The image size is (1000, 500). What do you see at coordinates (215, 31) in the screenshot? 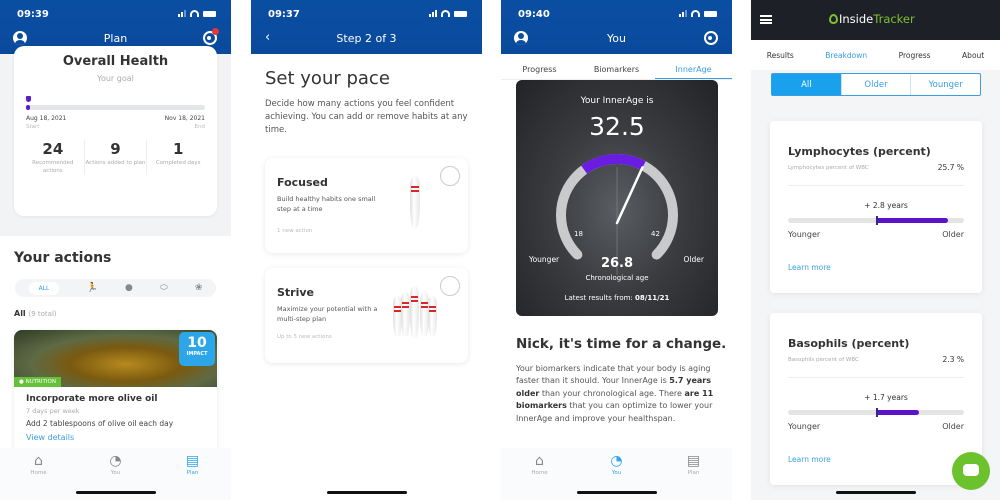
I see `notification-badge` at bounding box center [215, 31].